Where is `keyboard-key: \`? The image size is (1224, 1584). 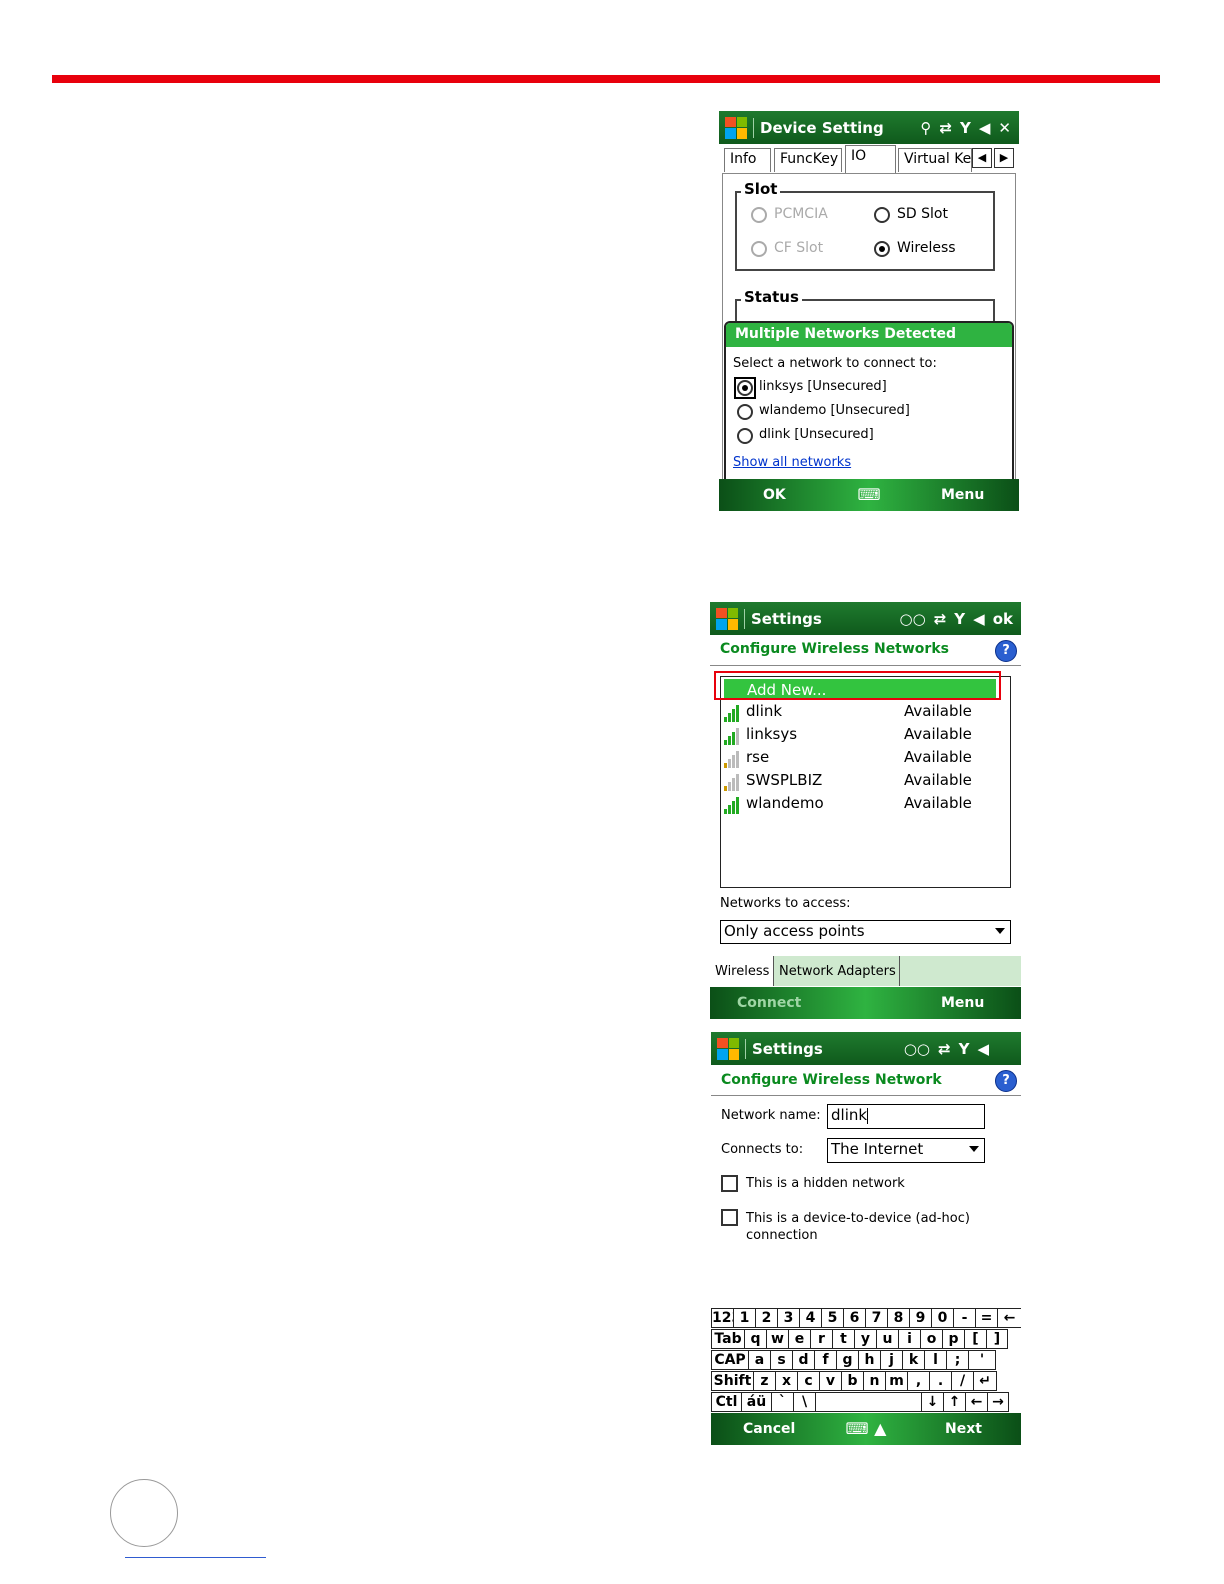
keyboard-key: \ is located at coordinates (804, 1402).